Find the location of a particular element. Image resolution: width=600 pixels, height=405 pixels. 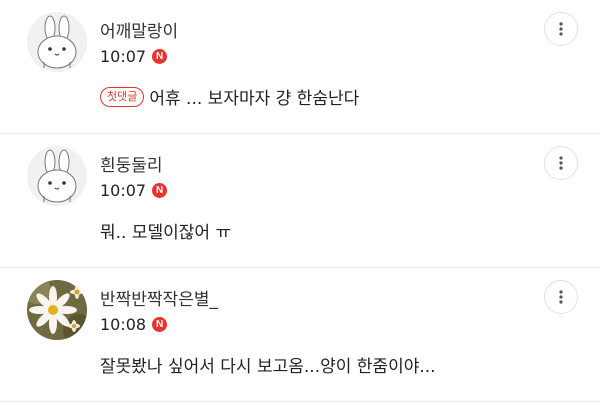

comment-author: 반짝반짝작은별_ is located at coordinates (159, 297).